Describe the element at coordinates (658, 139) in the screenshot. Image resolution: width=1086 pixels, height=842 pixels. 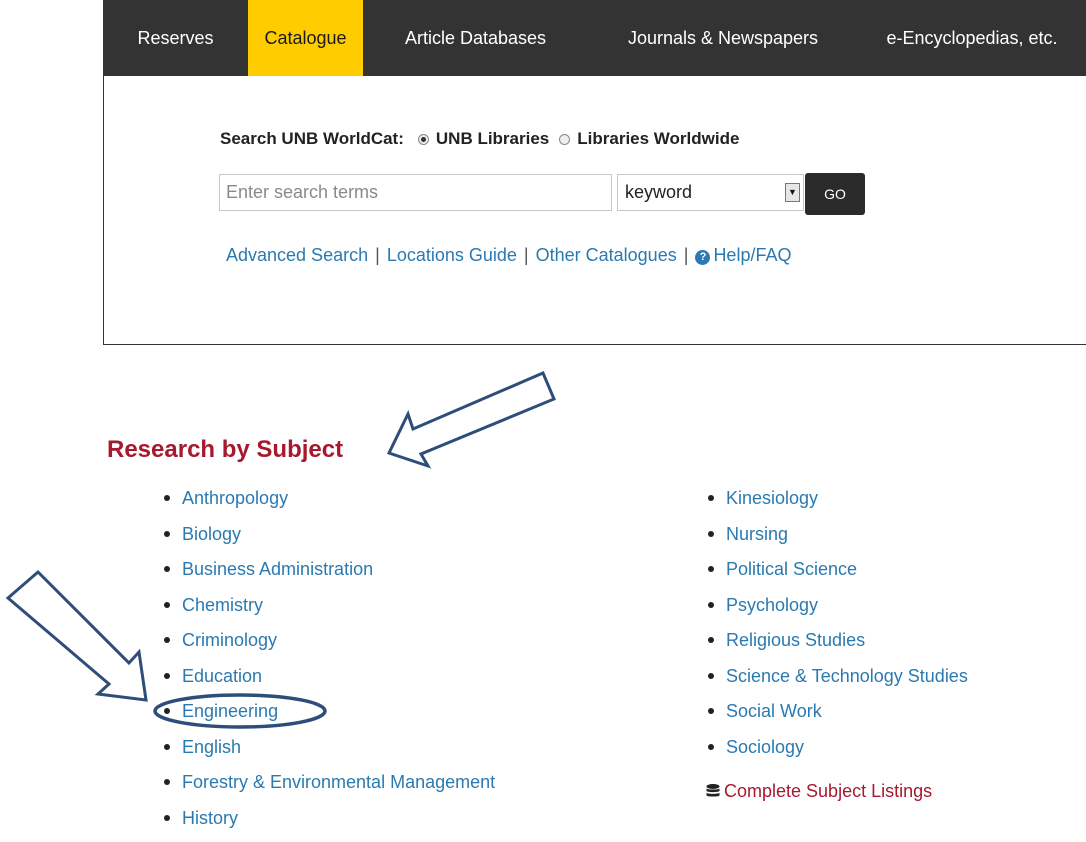
I see `radio-label-libraries-worldwide: Libraries Worldwide` at that location.